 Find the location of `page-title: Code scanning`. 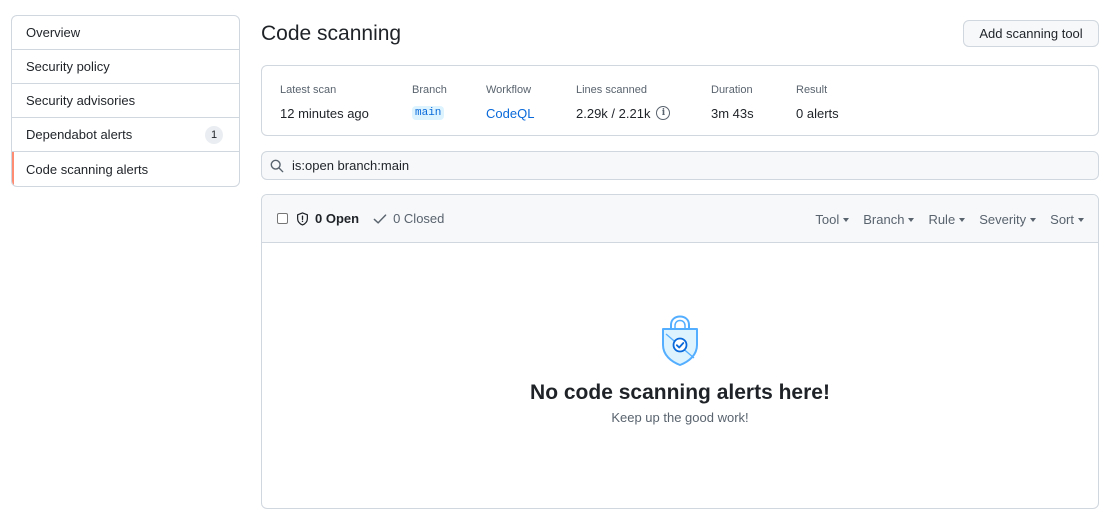

page-title: Code scanning is located at coordinates (331, 33).